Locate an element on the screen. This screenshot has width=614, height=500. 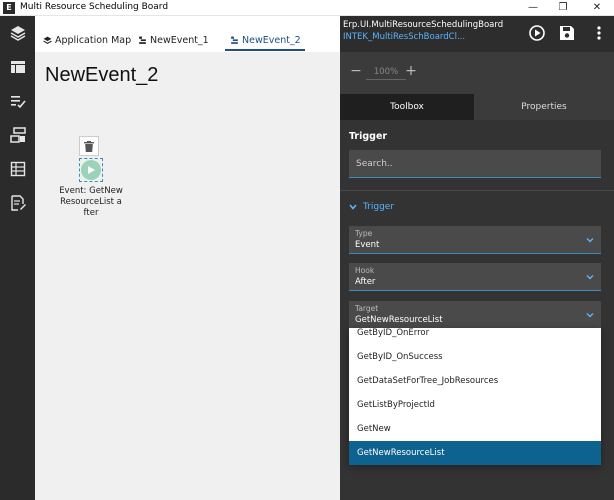
hook-select: Hook After is located at coordinates (475, 277).